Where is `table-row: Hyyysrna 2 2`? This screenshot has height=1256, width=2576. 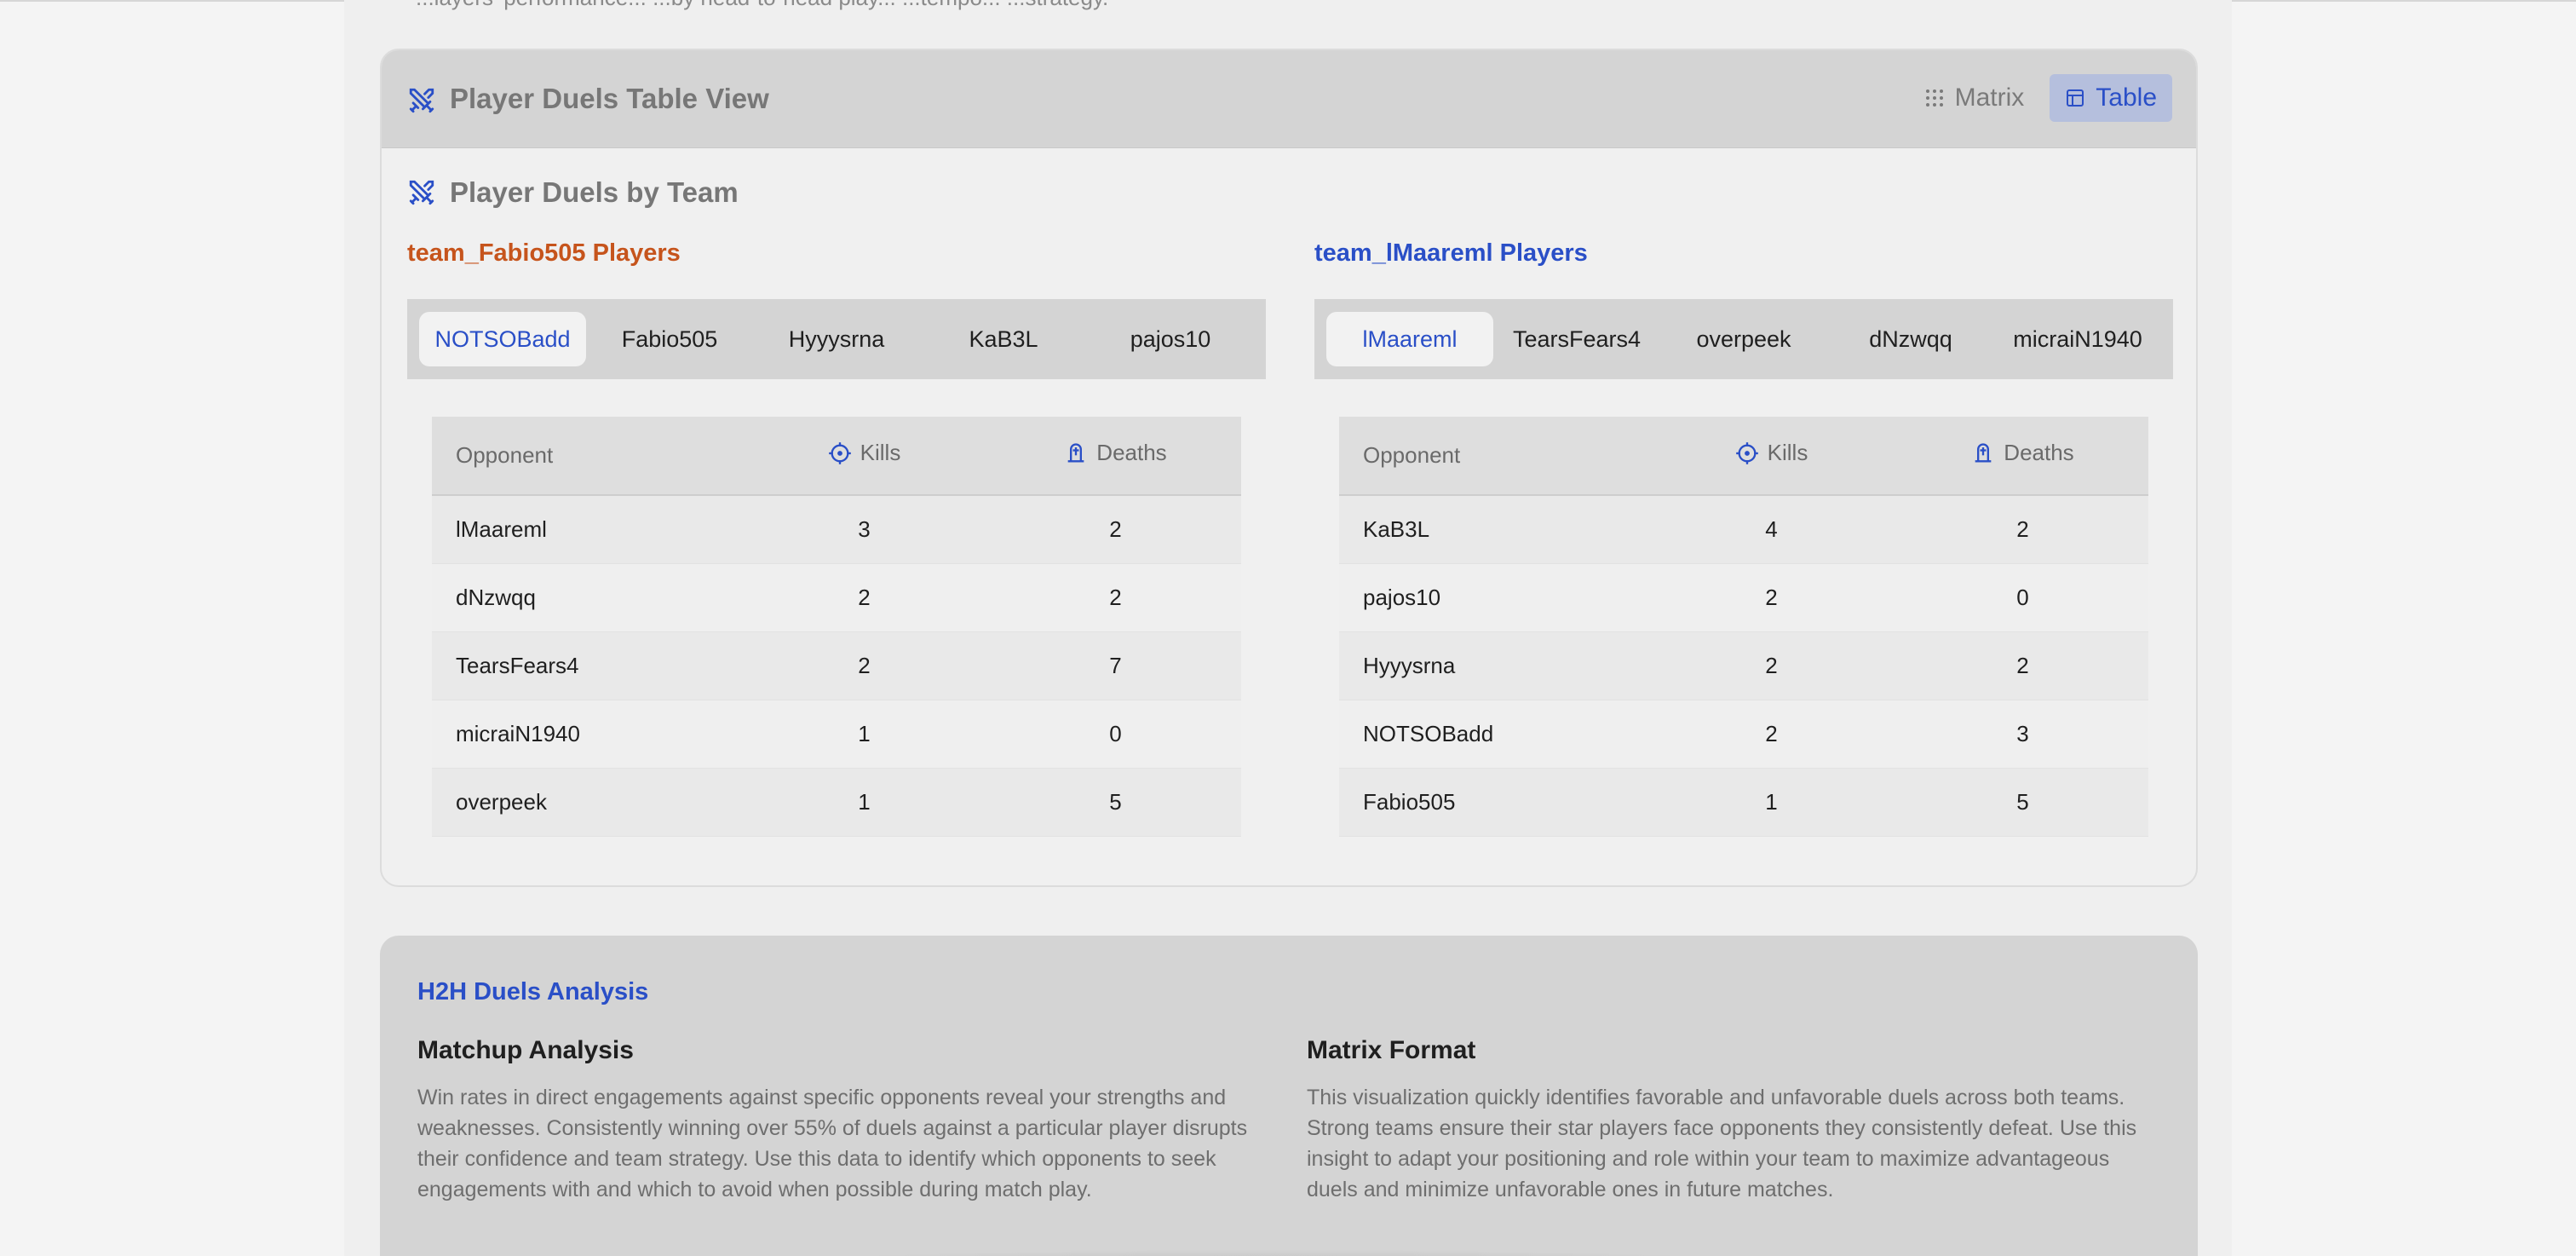 table-row: Hyyysrna 2 2 is located at coordinates (1744, 665).